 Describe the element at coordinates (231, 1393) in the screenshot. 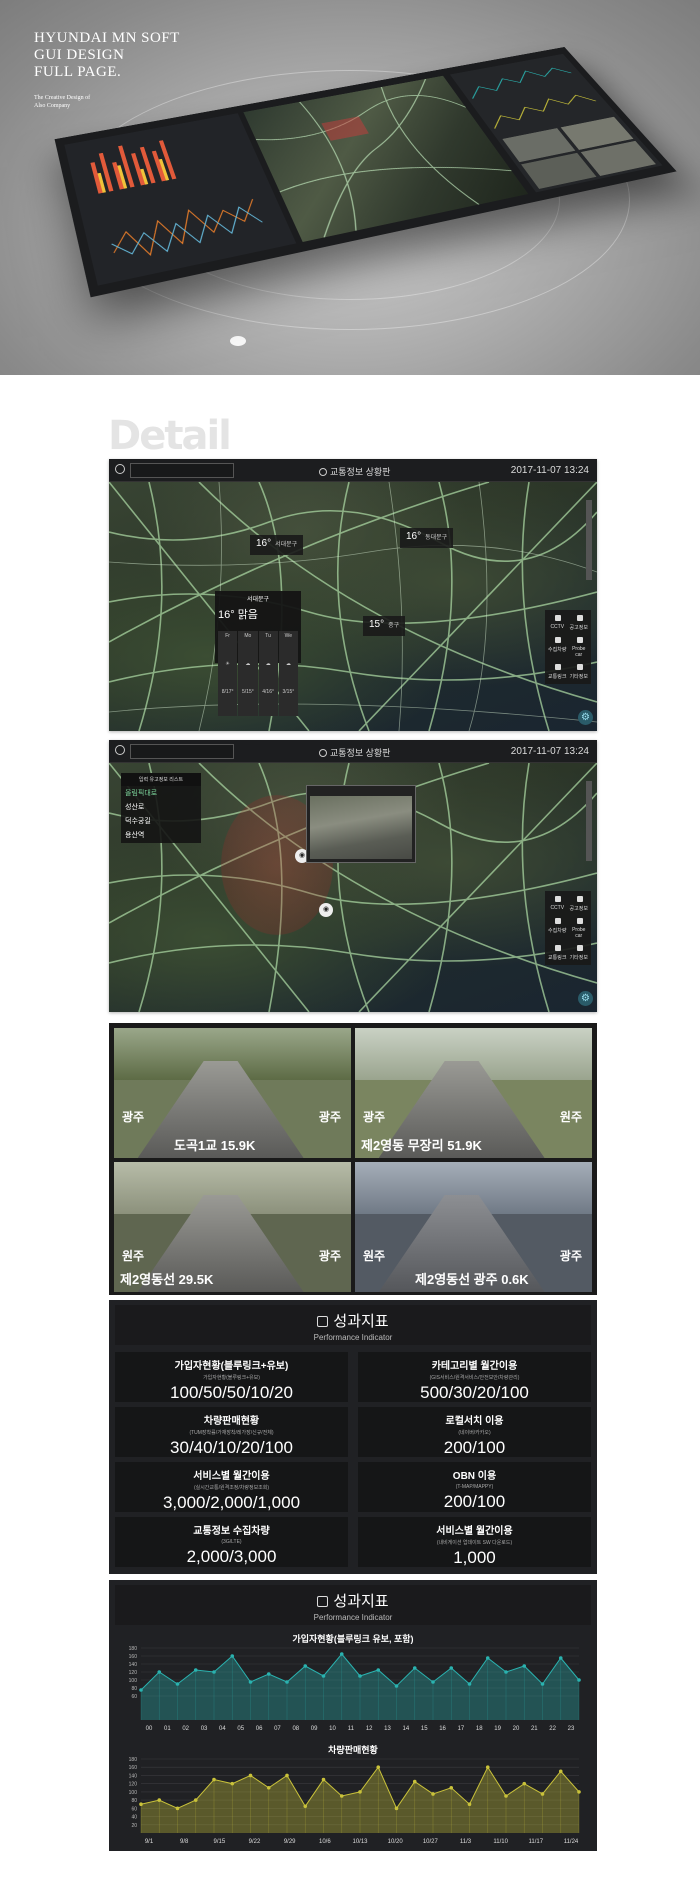

I see `kpi-cell-value: 100/50/50/10/20` at that location.